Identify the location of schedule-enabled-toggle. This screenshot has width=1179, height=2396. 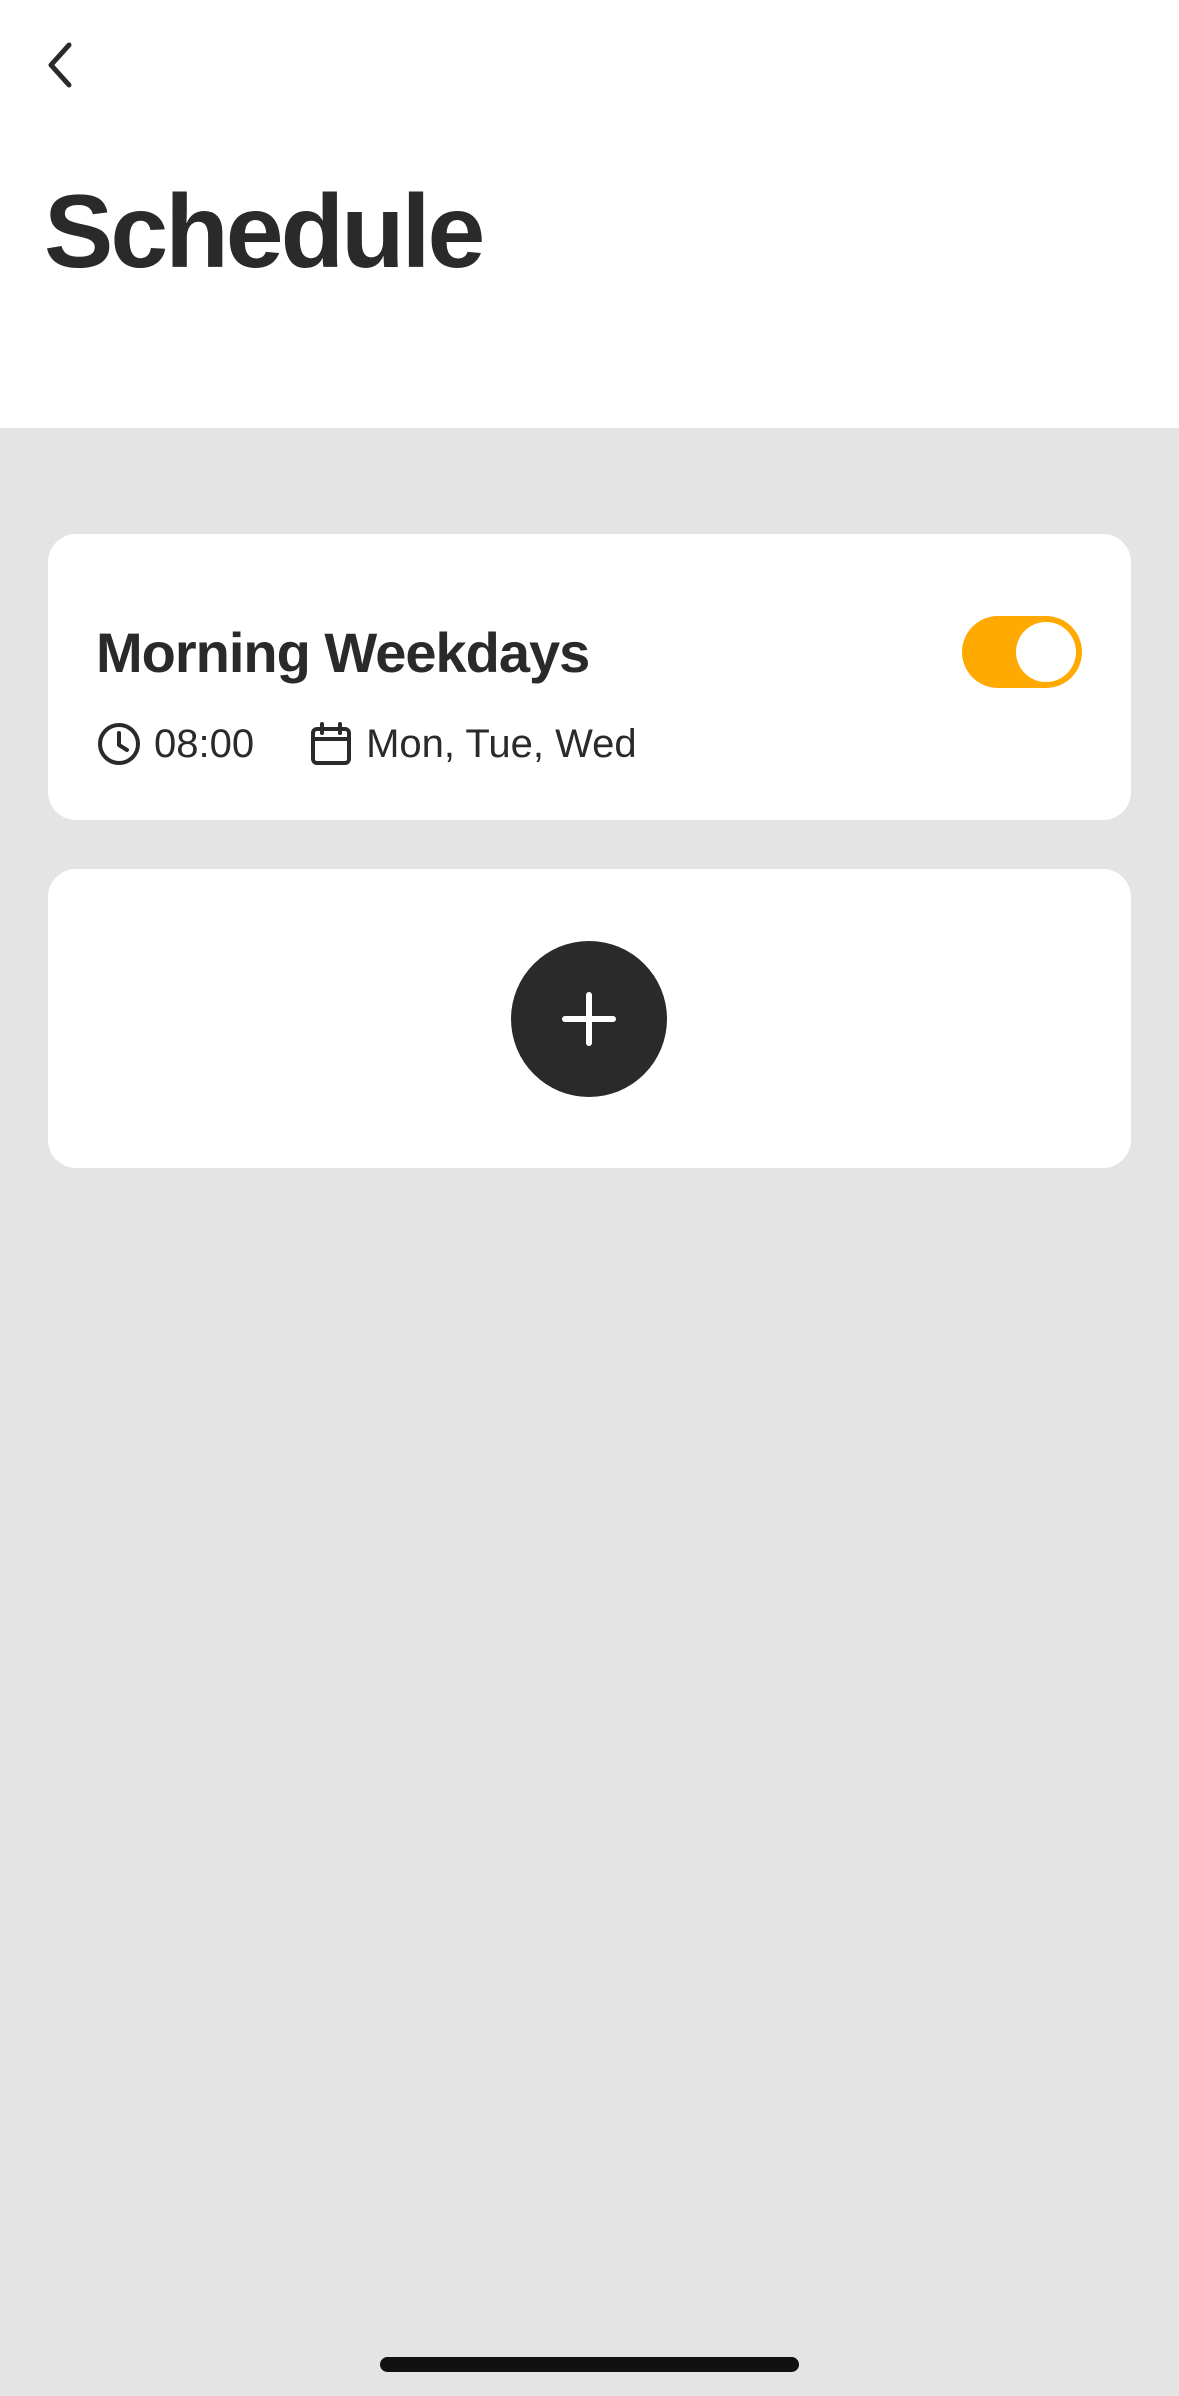
(1022, 652).